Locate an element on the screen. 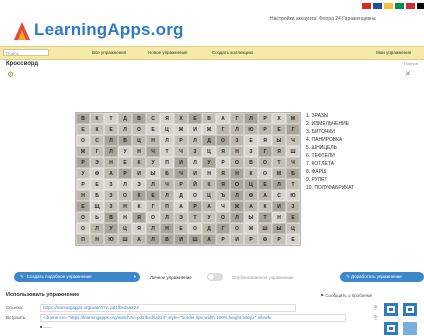  fullscreen-link: Полное is located at coordinates (411, 63).